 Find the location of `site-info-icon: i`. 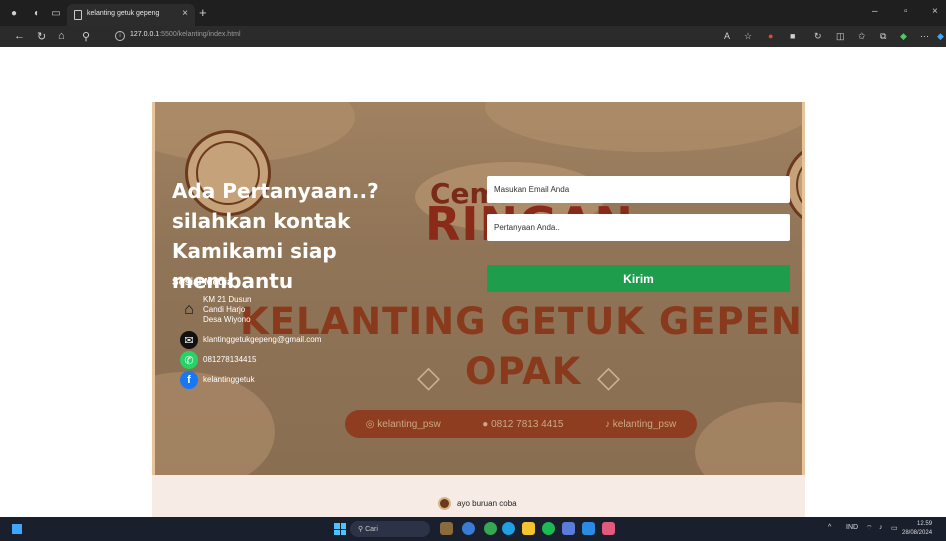

site-info-icon: i is located at coordinates (120, 36).